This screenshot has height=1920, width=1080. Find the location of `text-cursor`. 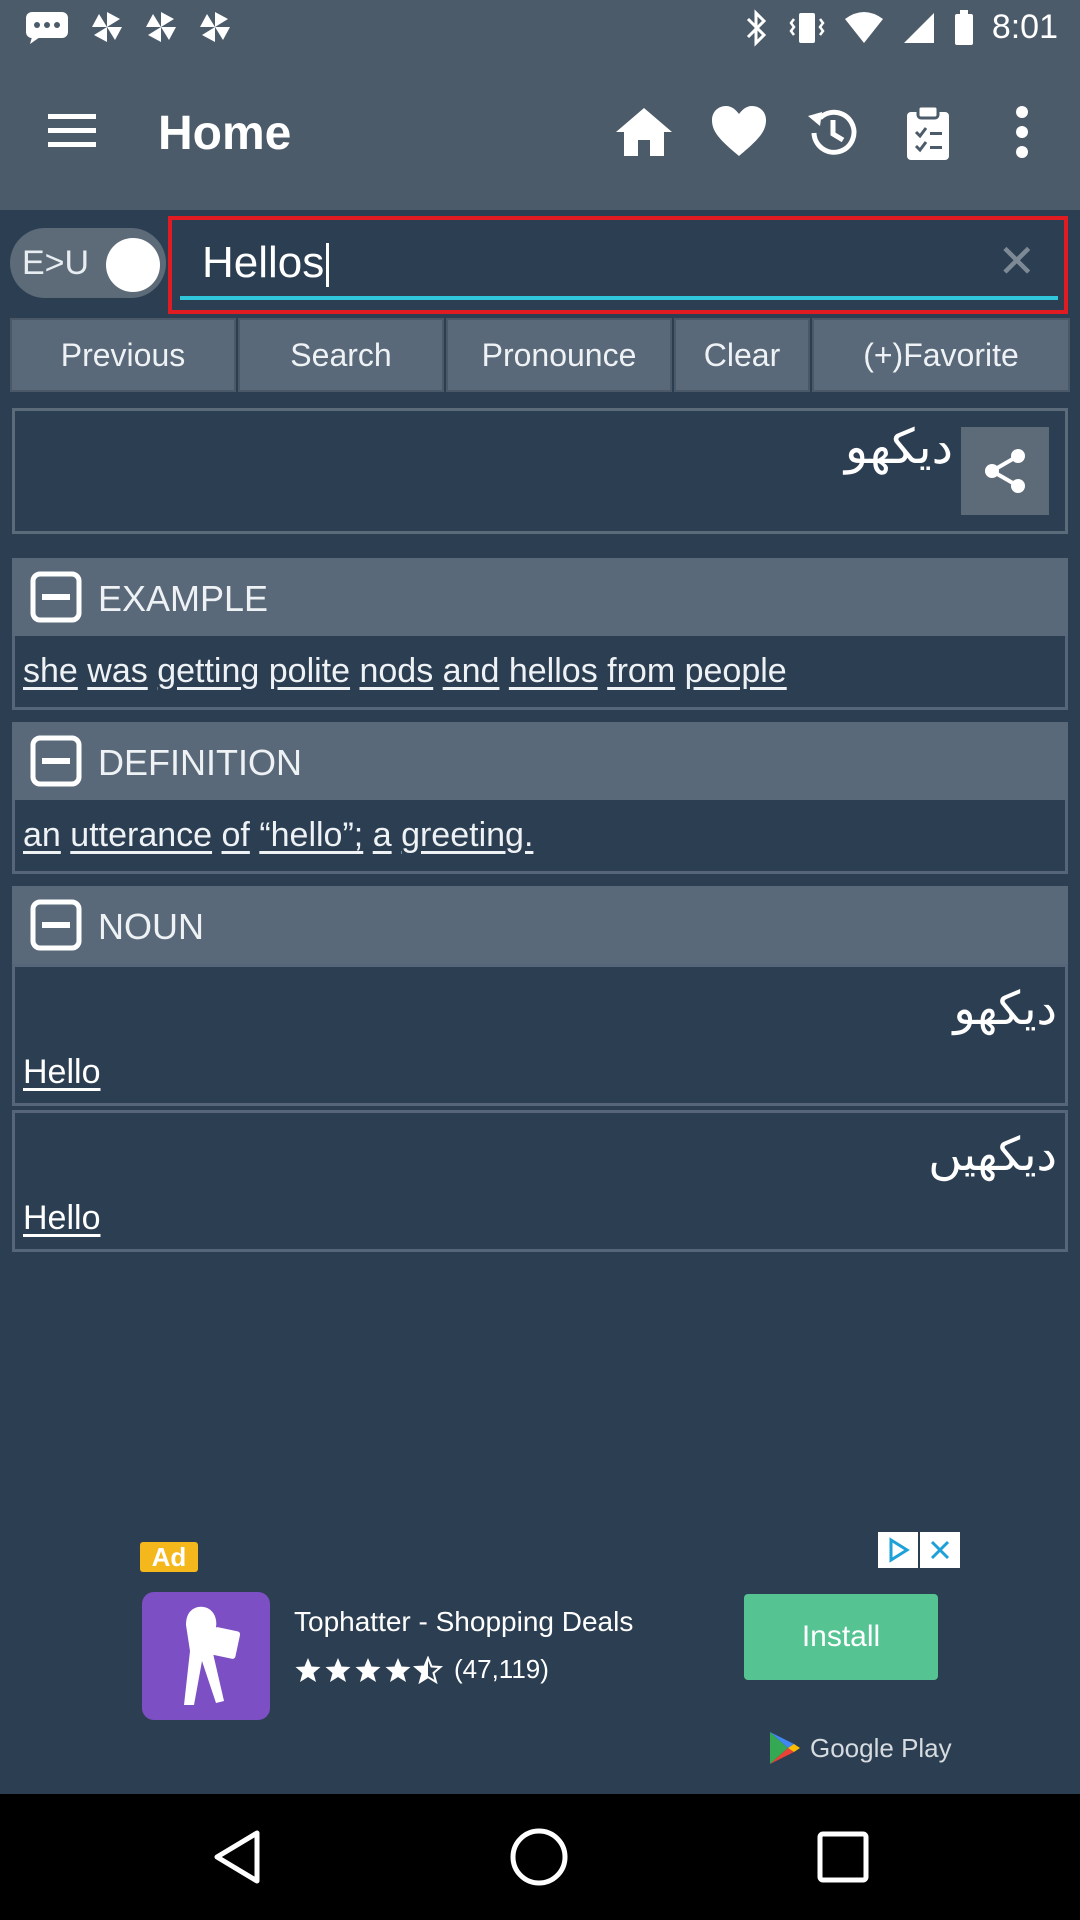

text-cursor is located at coordinates (328, 265).